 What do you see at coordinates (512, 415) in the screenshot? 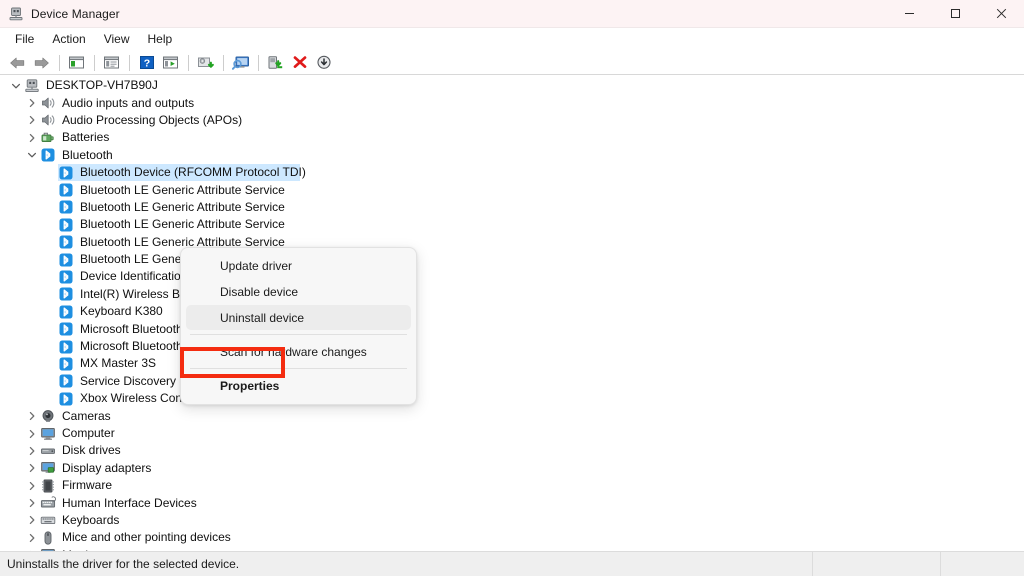
I see `tree-item: Cameras` at bounding box center [512, 415].